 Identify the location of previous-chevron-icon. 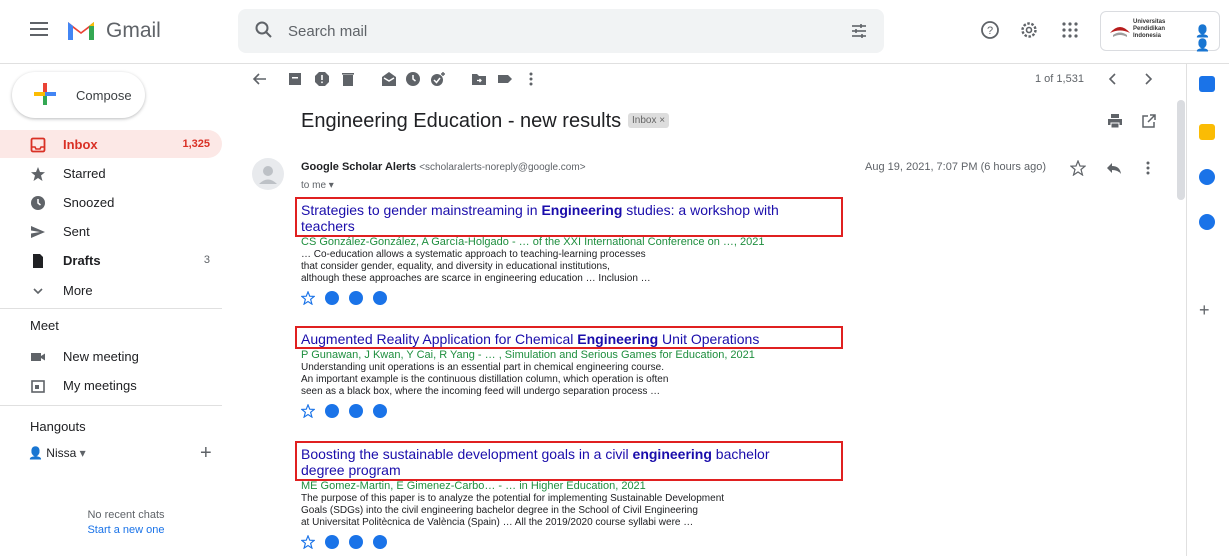
(1113, 79).